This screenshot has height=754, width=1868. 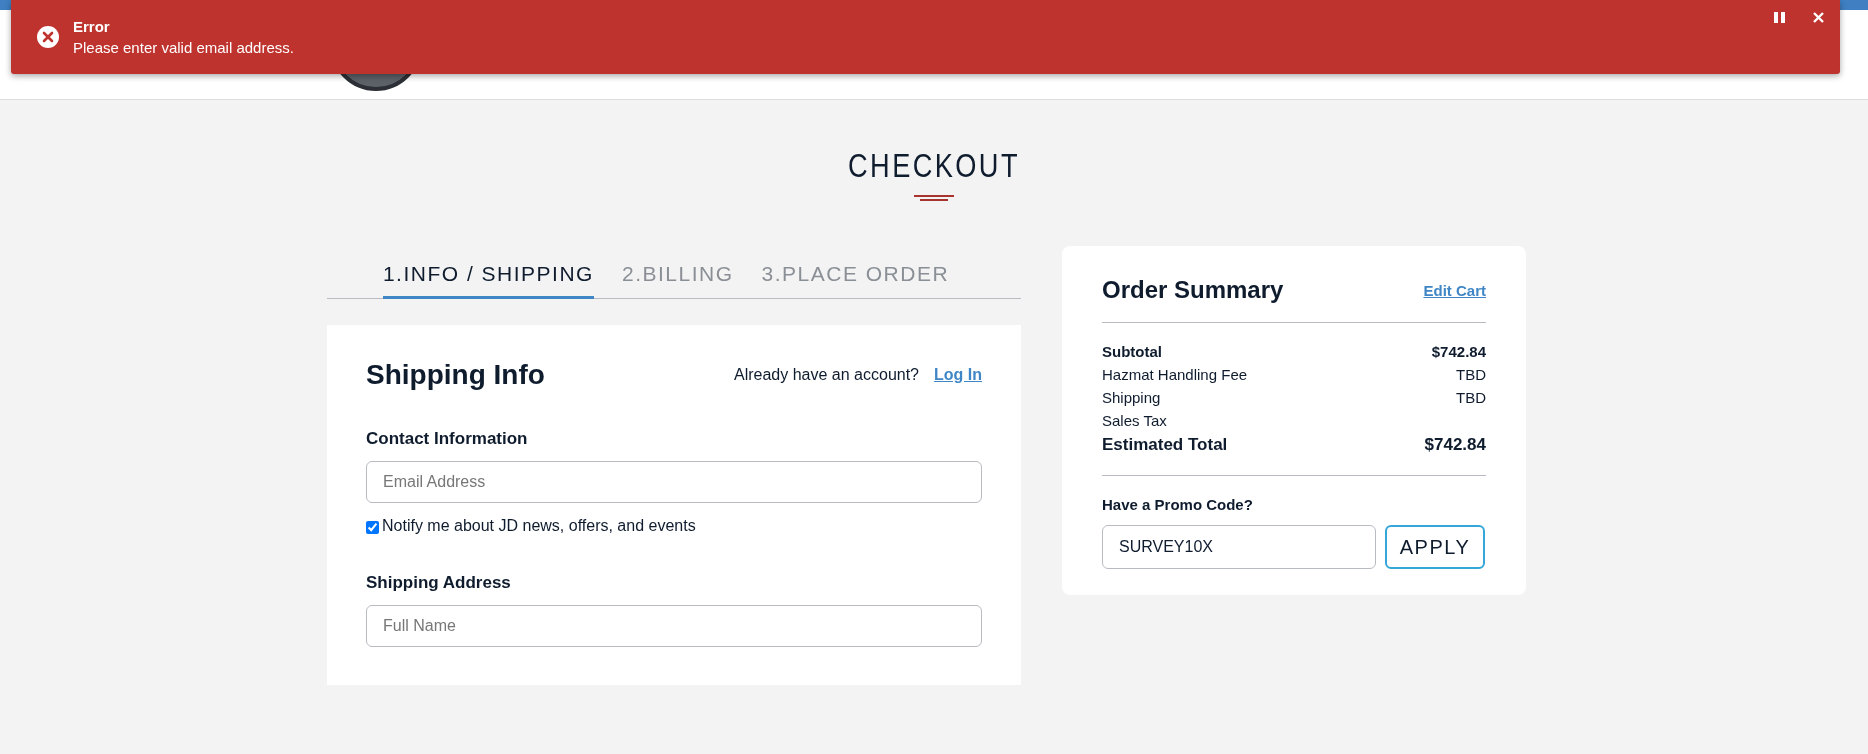 I want to click on summary-label: Estimated Total, so click(x=1165, y=445).